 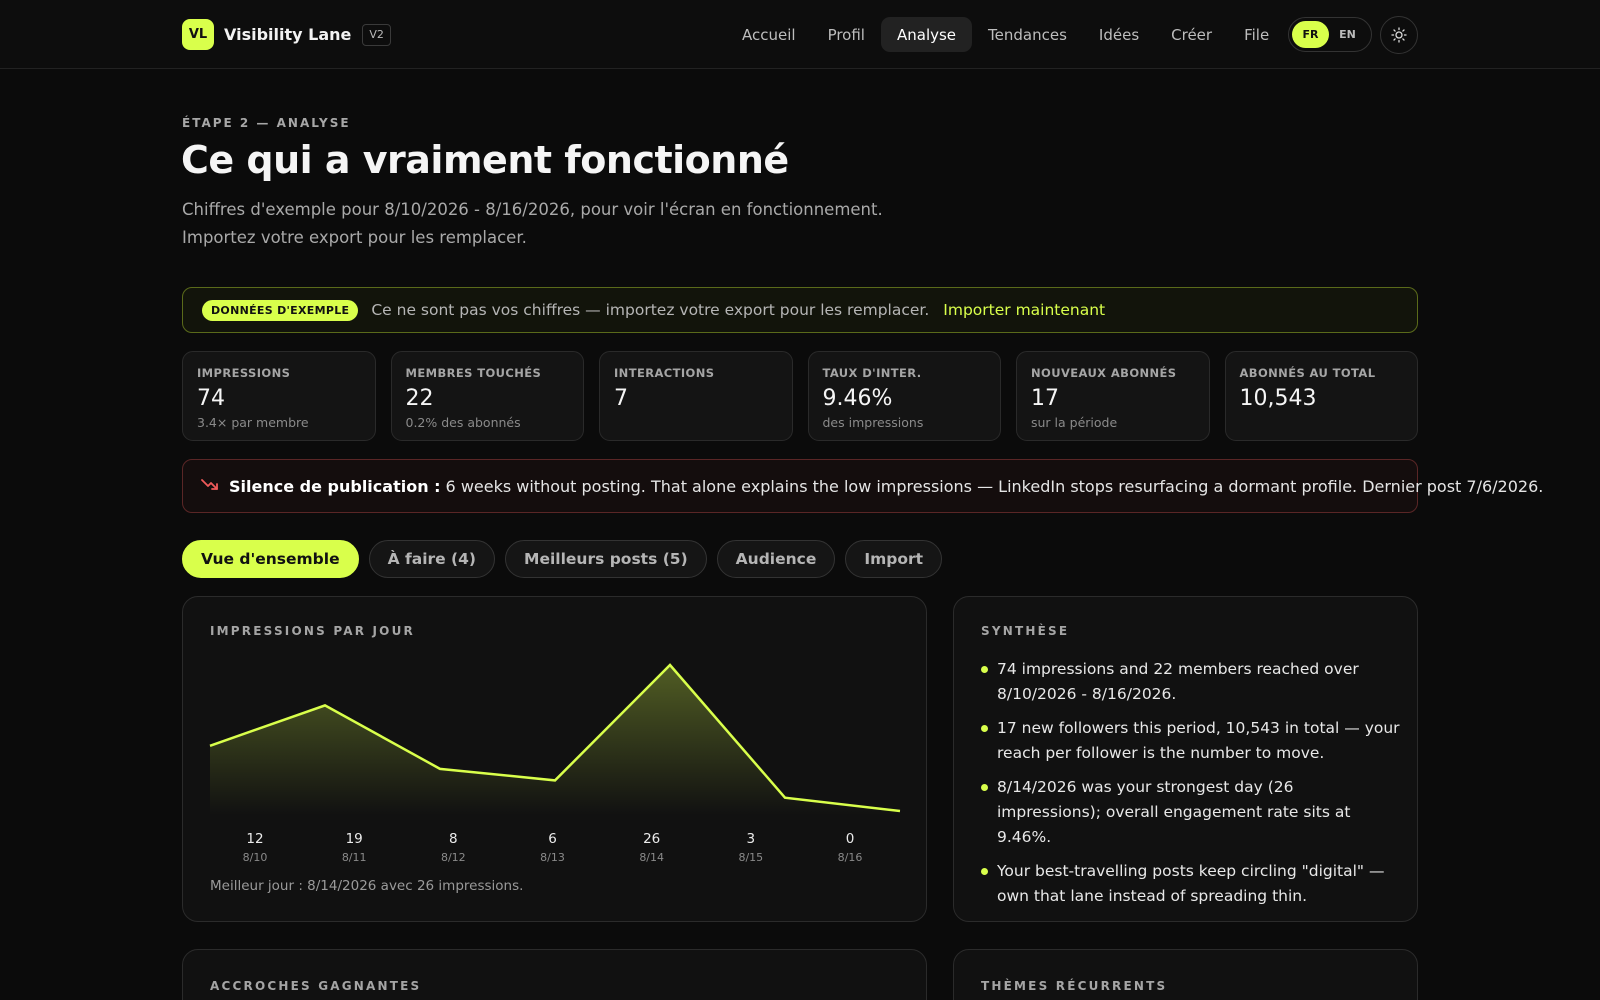 I want to click on tab-best-posts: Meilleurs posts (5), so click(x=606, y=559).